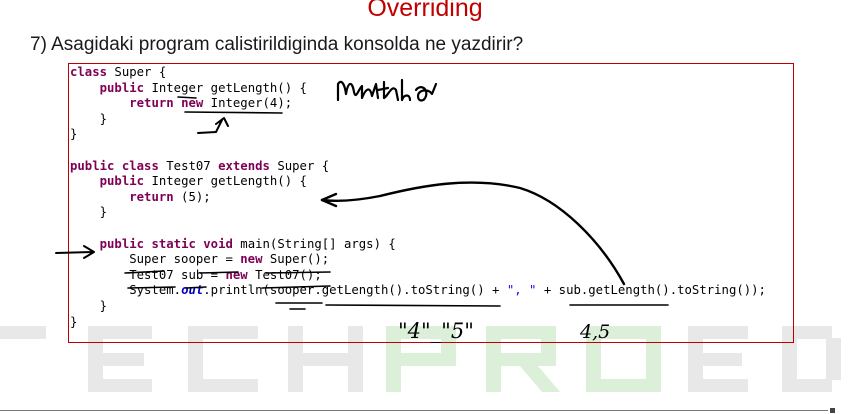  What do you see at coordinates (436, 331) in the screenshot?
I see `answer-left: "4"_"5"` at bounding box center [436, 331].